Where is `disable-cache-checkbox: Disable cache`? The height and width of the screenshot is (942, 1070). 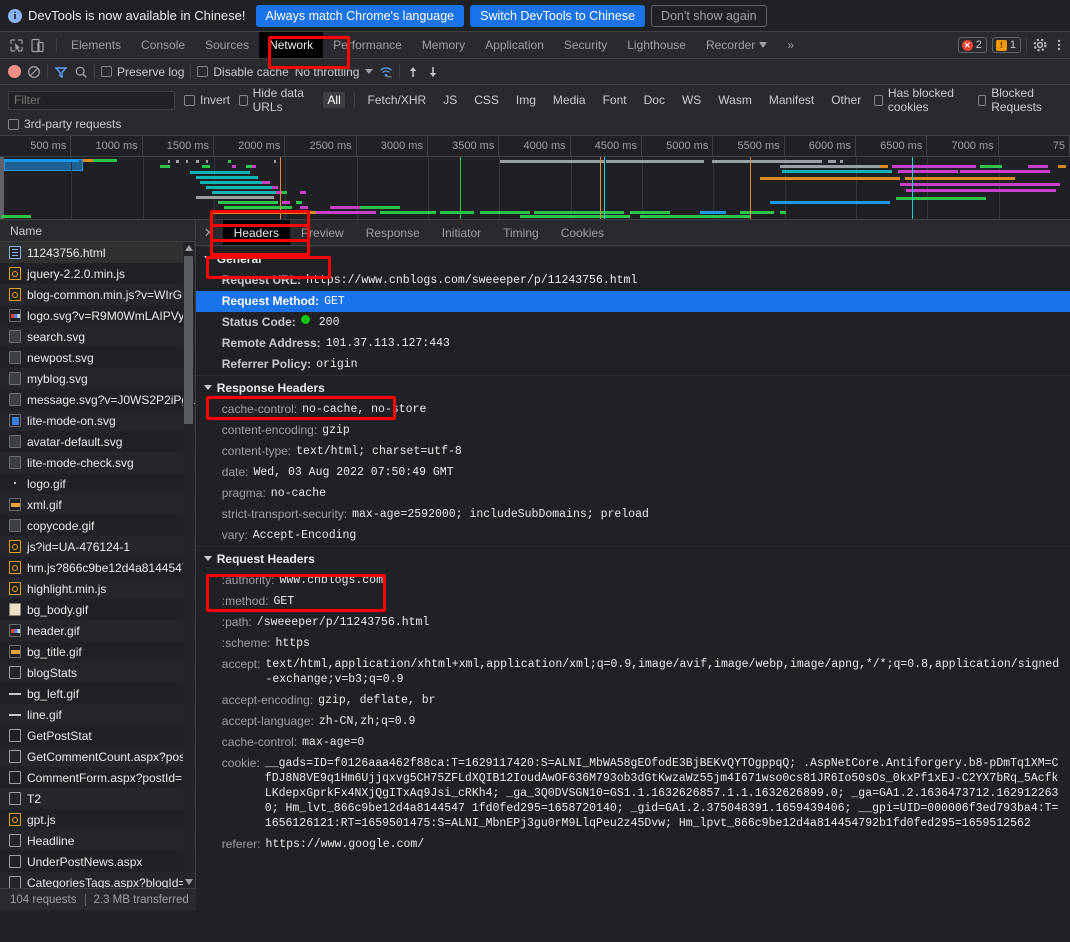 disable-cache-checkbox: Disable cache is located at coordinates (243, 72).